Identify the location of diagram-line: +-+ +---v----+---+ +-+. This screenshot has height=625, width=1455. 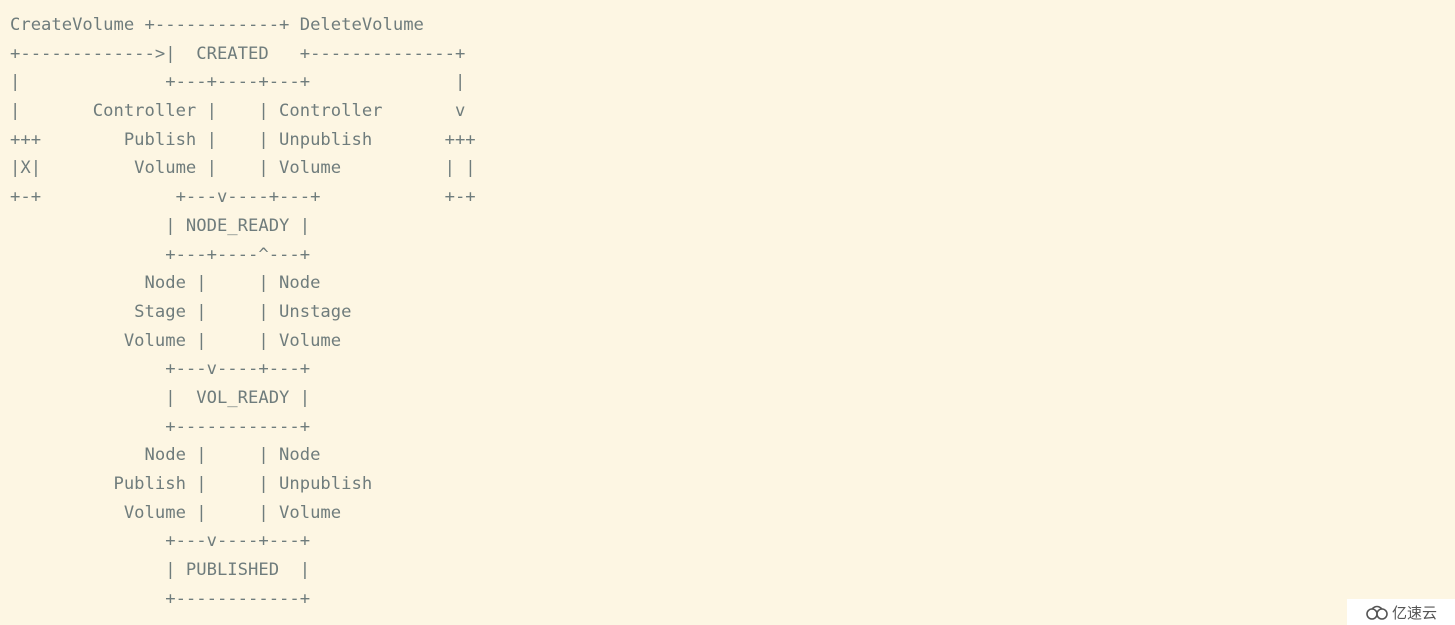
(243, 197).